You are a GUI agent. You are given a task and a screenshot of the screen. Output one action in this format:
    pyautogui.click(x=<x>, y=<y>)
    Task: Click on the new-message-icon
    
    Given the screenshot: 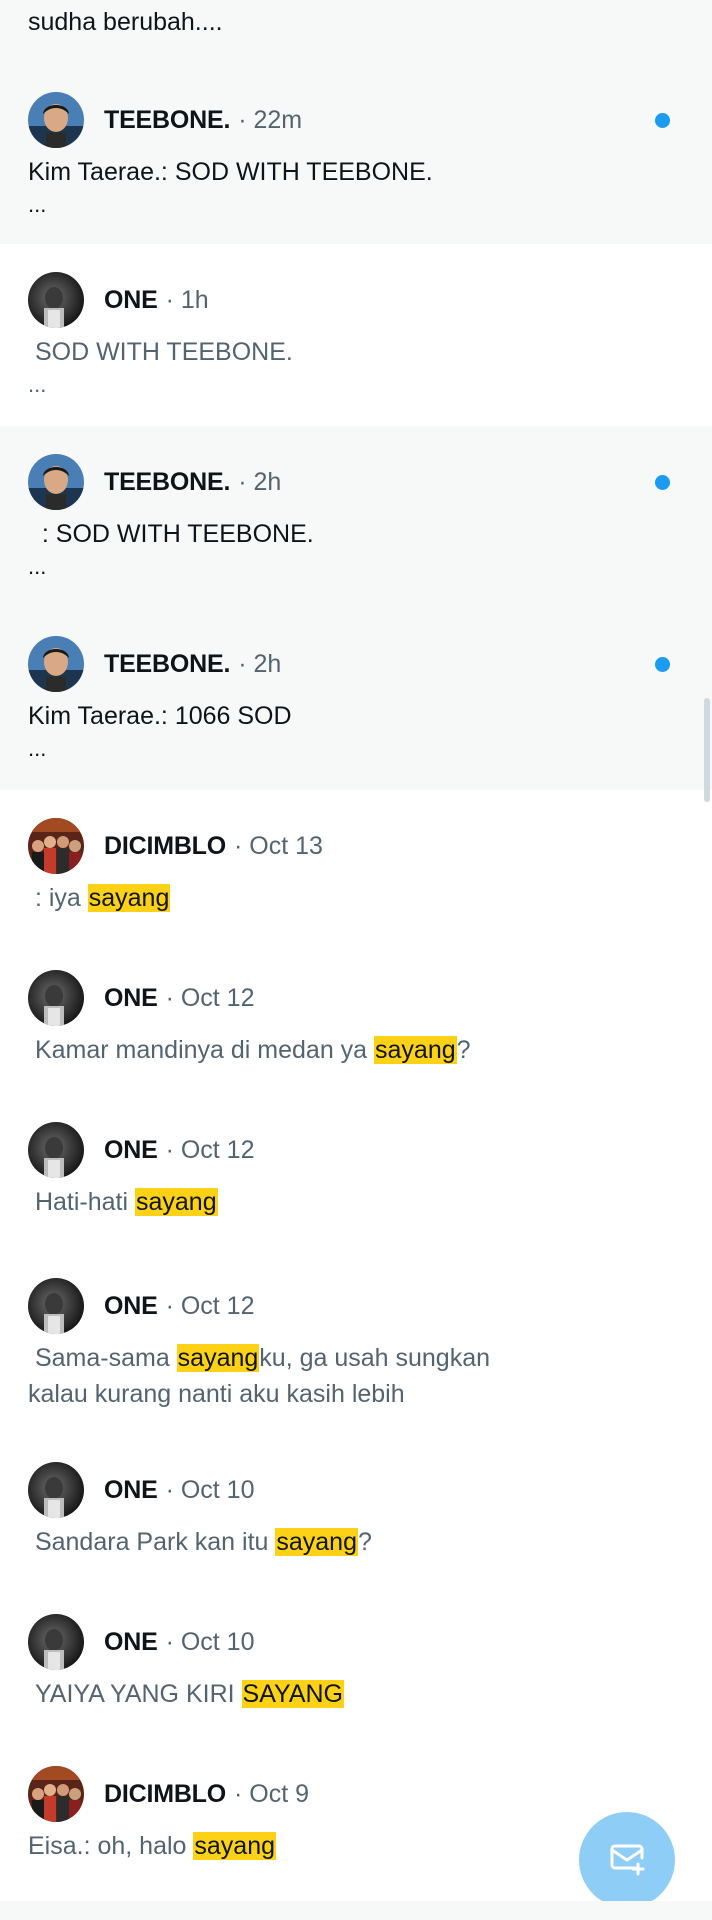 What is the action you would take?
    pyautogui.click(x=627, y=1860)
    